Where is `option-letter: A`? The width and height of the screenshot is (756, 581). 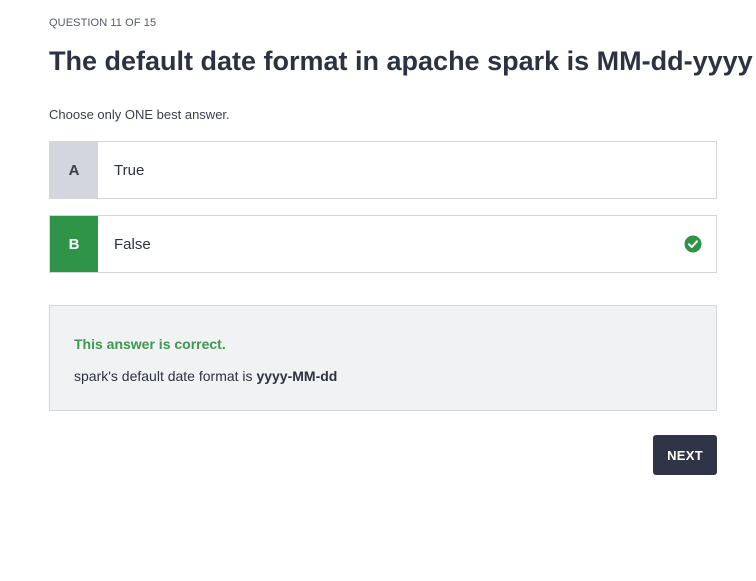 option-letter: A is located at coordinates (74, 170).